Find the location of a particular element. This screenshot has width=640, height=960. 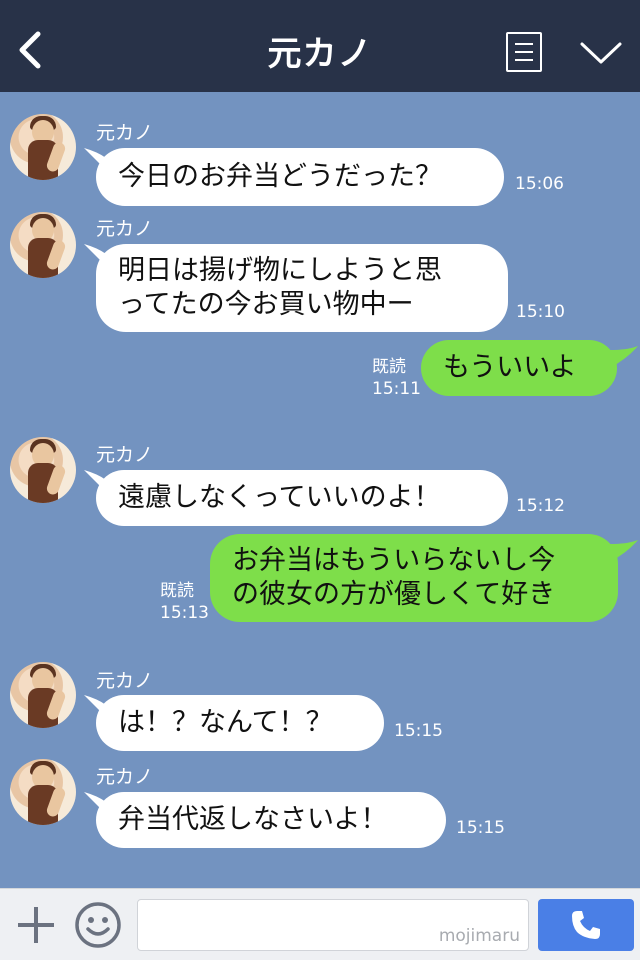

message-bubble: は！？なんて！？ is located at coordinates (240, 723).